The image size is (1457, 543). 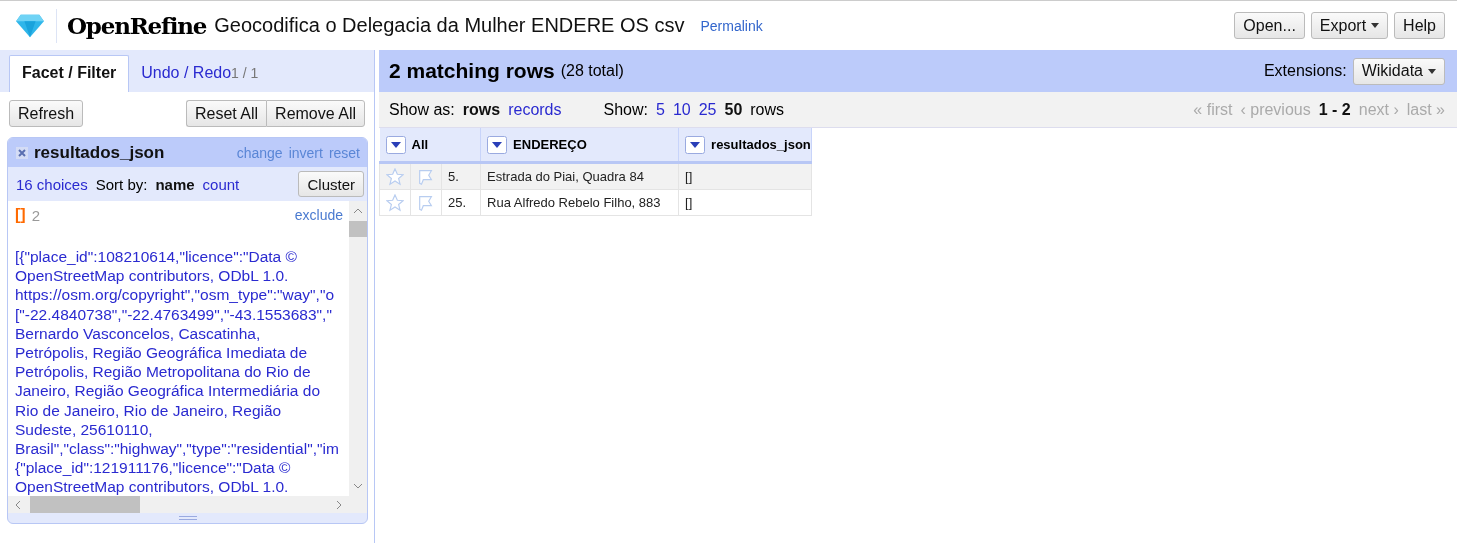 I want to click on vertical-scrollbar, so click(x=358, y=348).